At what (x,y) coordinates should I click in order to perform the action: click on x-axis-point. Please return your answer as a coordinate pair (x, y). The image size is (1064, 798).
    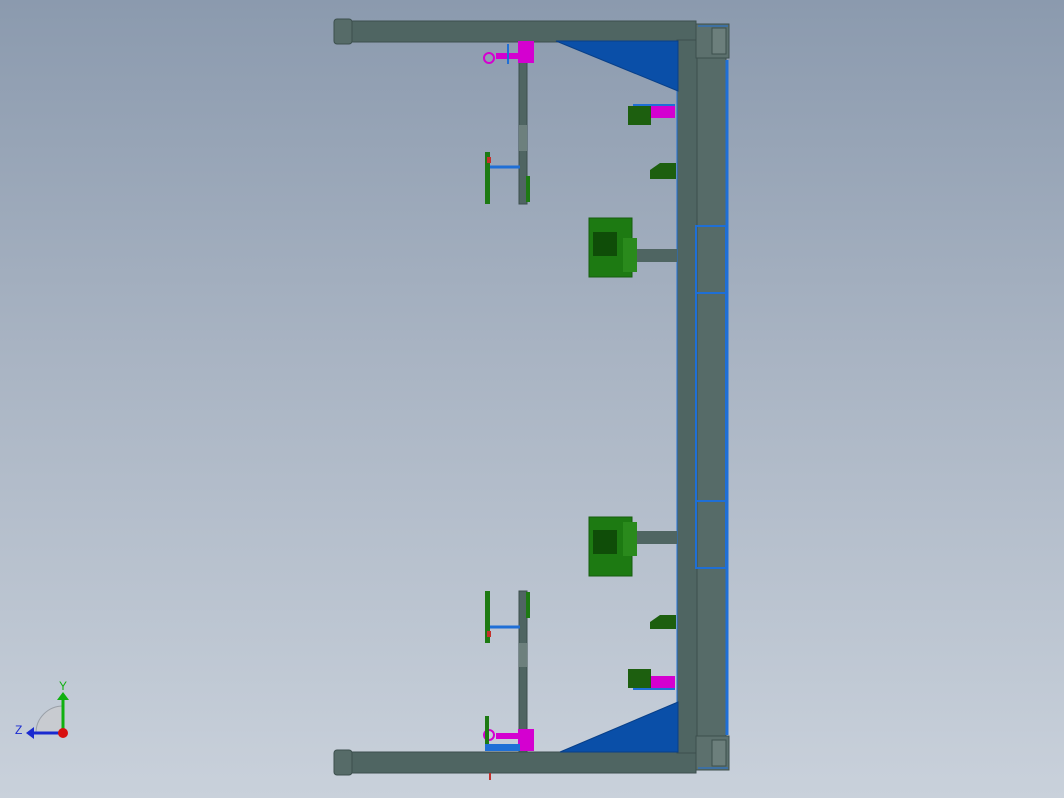
    Looking at the image, I should click on (63, 733).